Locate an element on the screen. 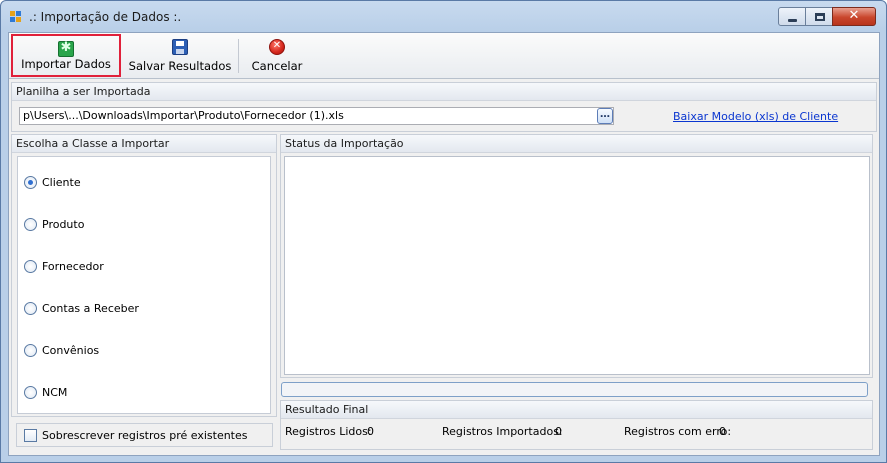 The width and height of the screenshot is (887, 463). cancel-icon is located at coordinates (277, 47).